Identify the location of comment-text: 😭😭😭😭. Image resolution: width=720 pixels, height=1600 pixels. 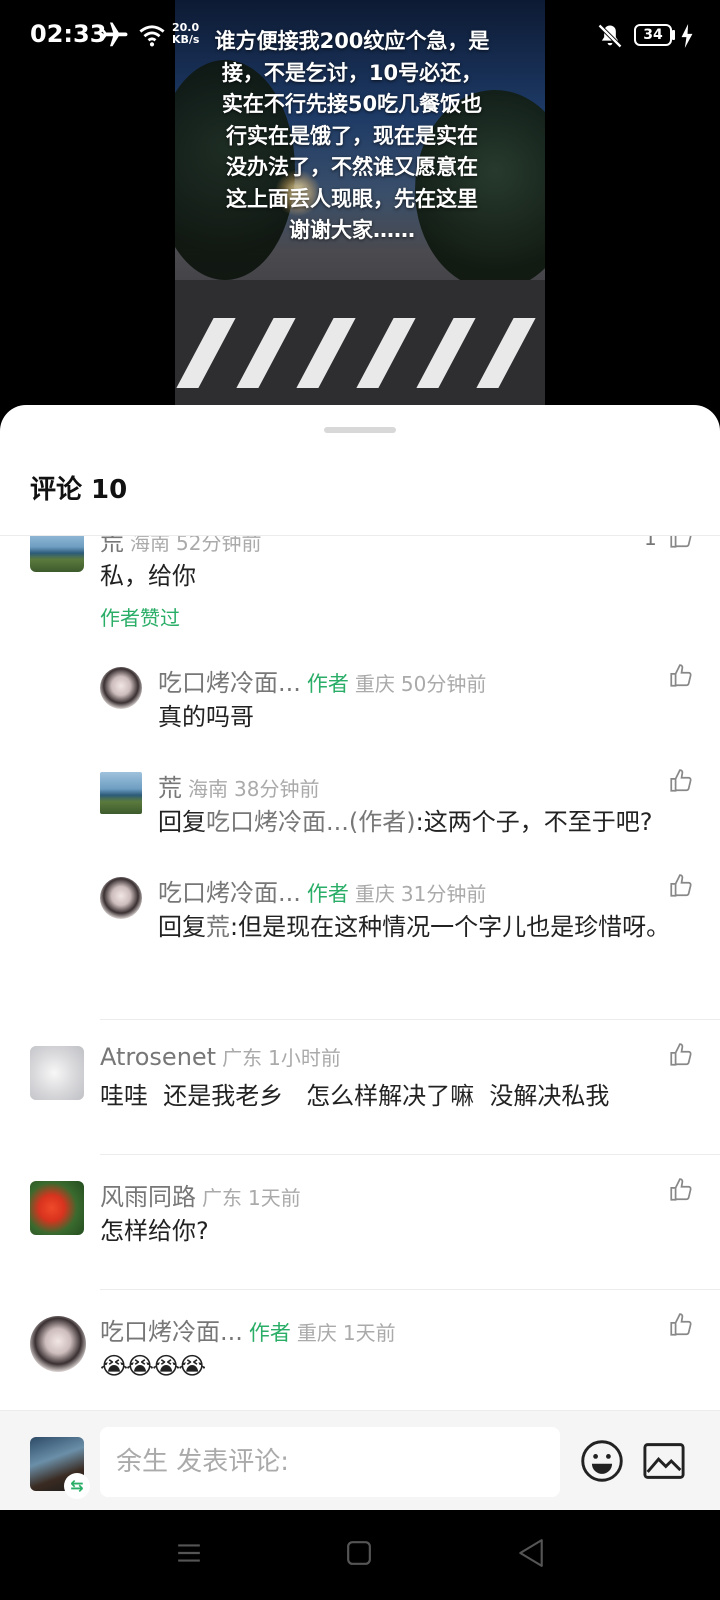
(153, 1366).